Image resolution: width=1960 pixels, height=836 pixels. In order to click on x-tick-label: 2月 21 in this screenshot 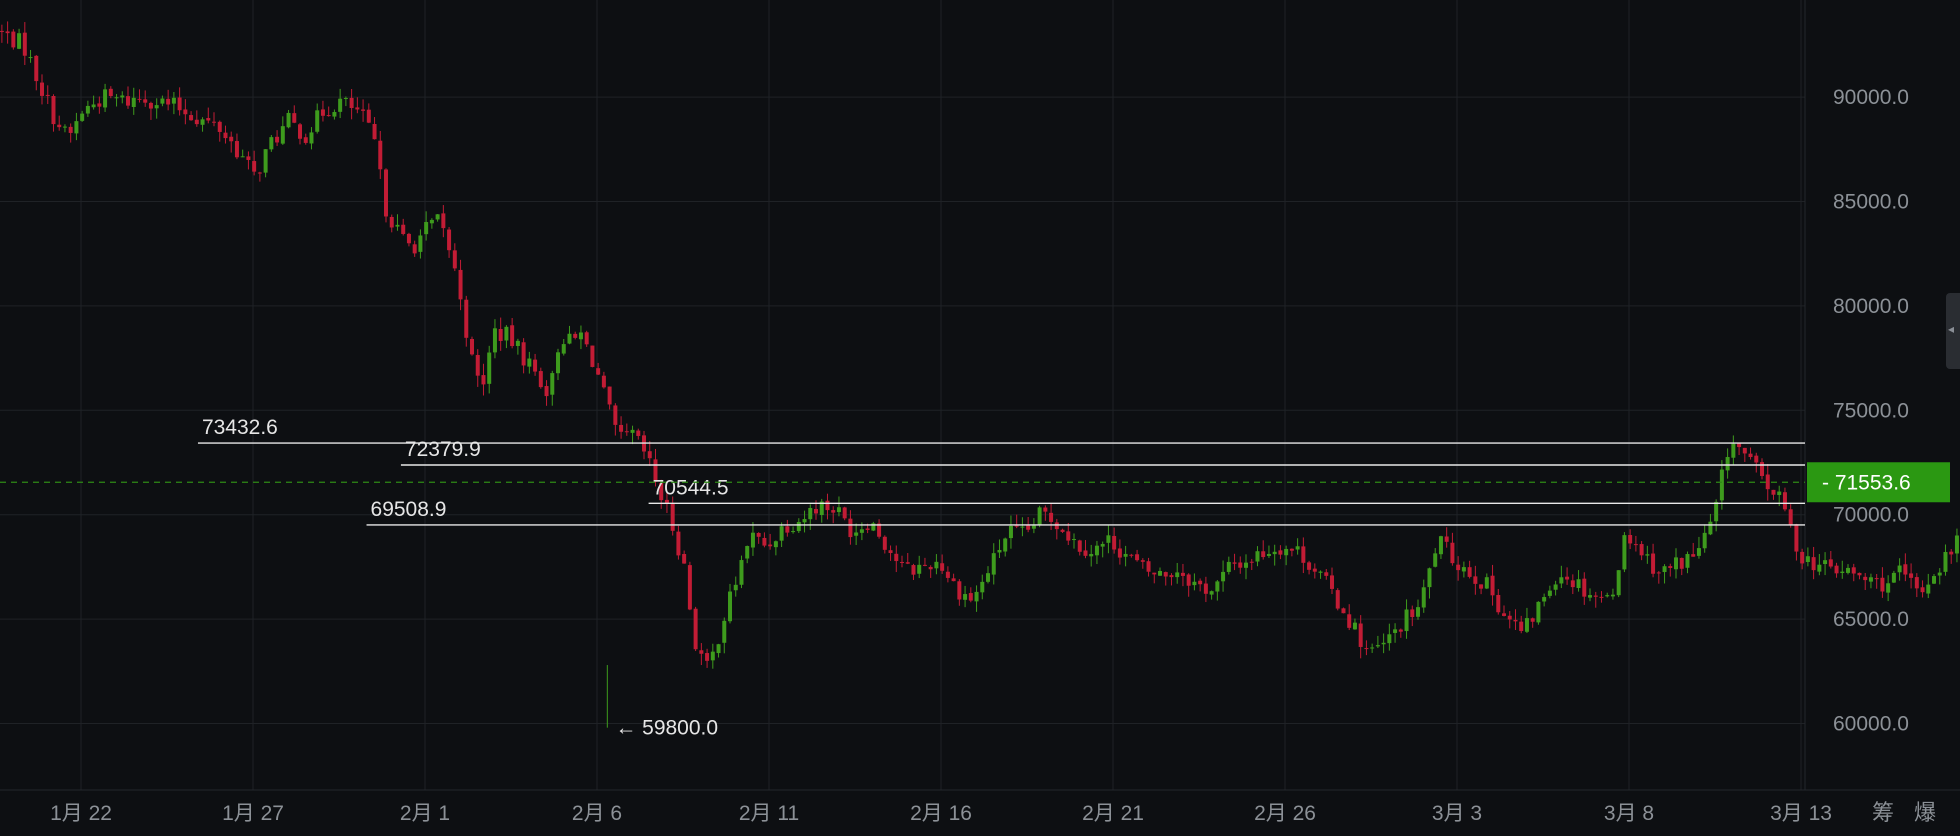, I will do `click(1113, 813)`.